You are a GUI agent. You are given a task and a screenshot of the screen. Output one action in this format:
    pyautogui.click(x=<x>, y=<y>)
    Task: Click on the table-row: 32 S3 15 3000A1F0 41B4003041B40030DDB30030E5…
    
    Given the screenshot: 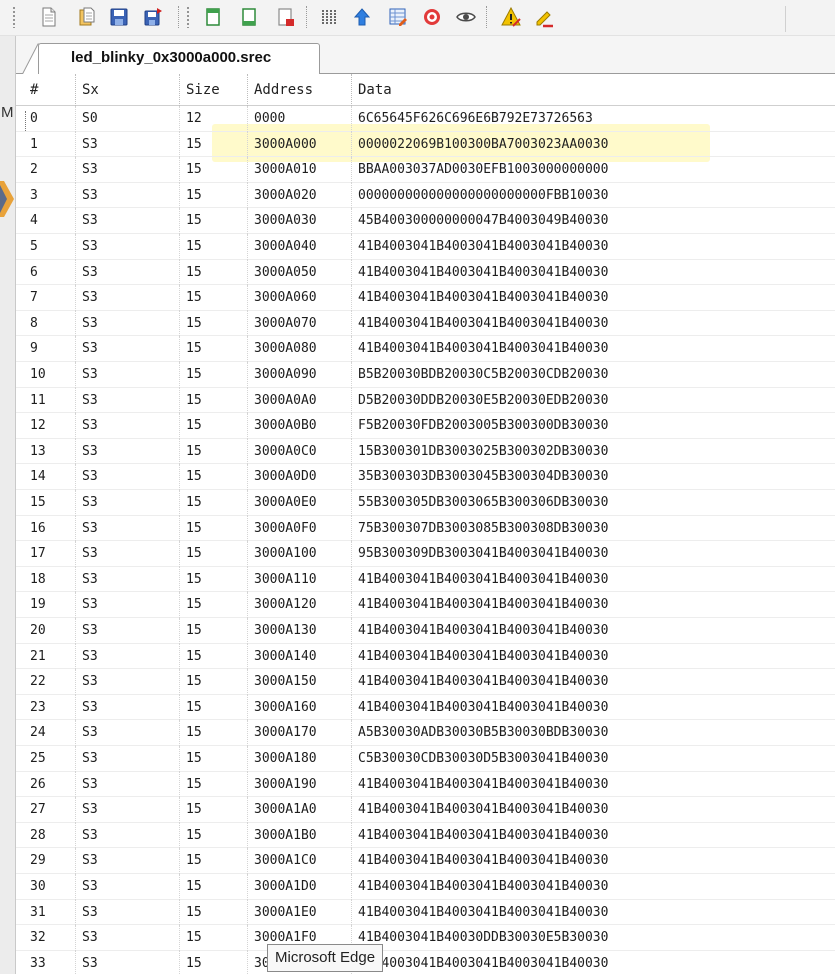 What is the action you would take?
    pyautogui.click(x=425, y=938)
    